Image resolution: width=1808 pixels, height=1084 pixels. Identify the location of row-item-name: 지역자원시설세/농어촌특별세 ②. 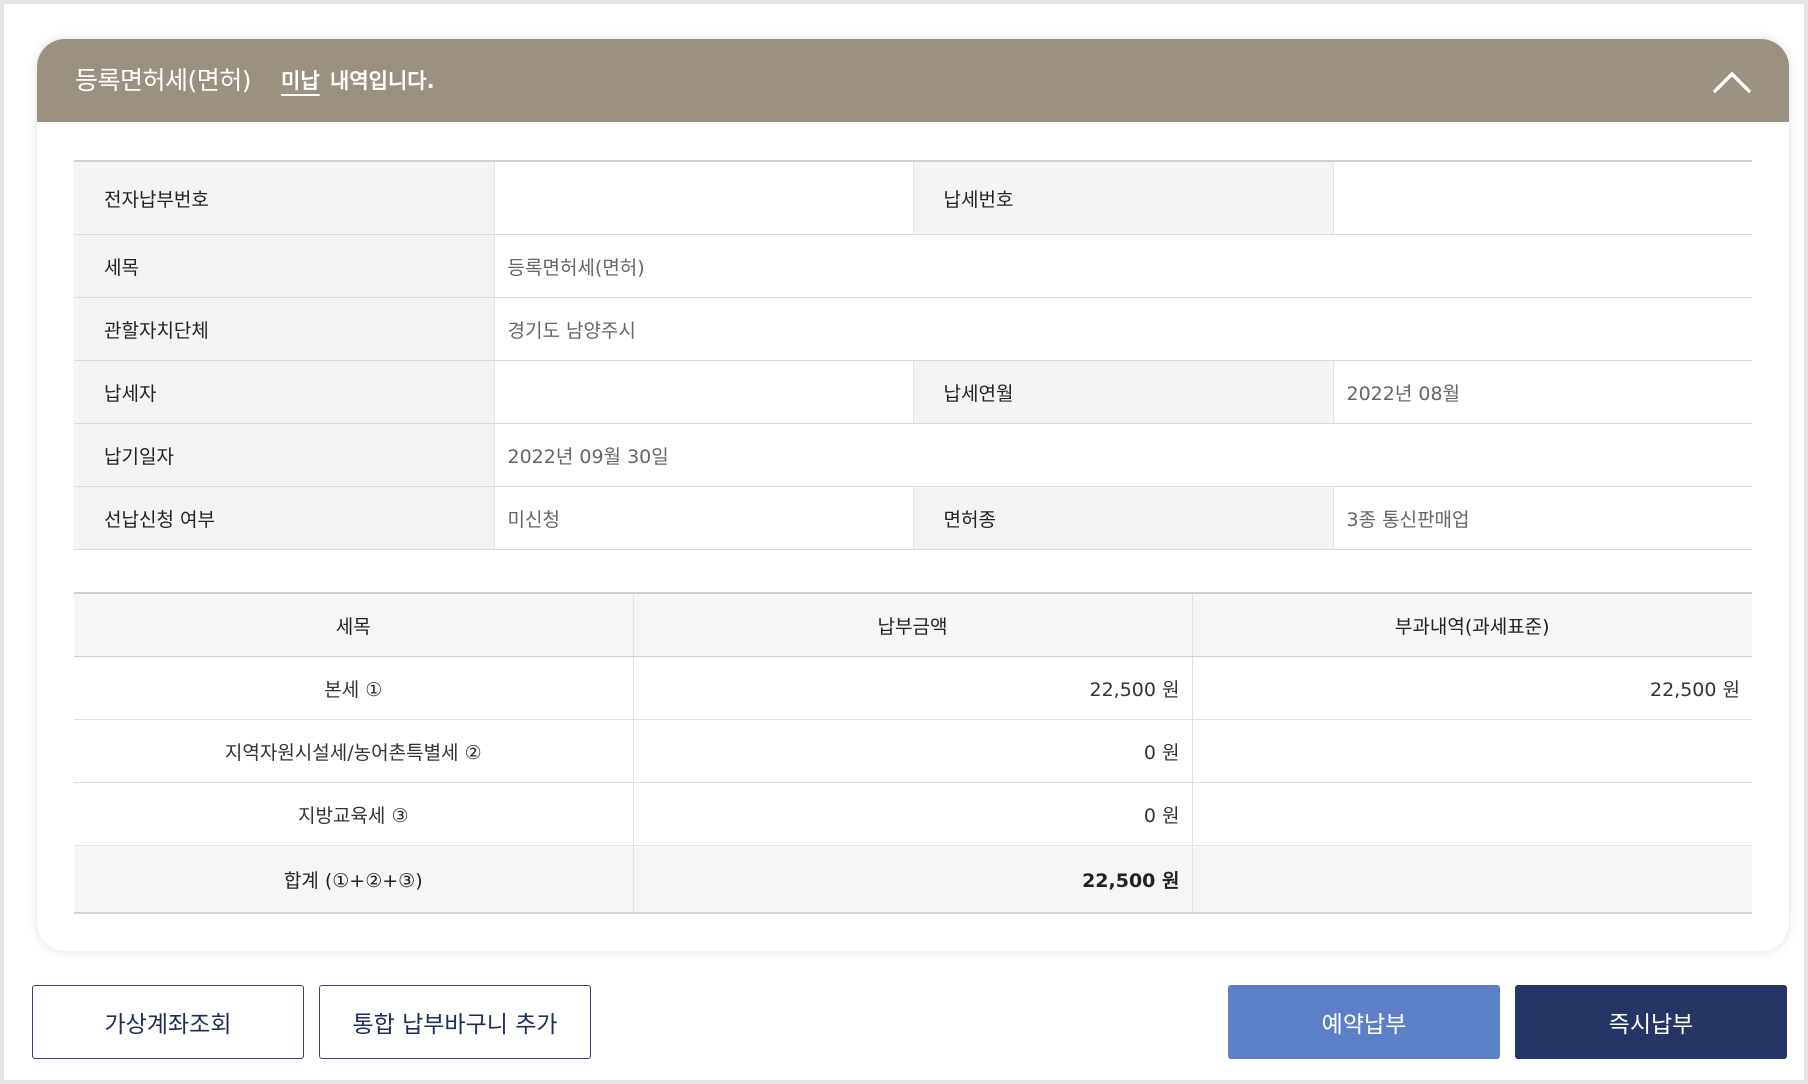
(353, 751).